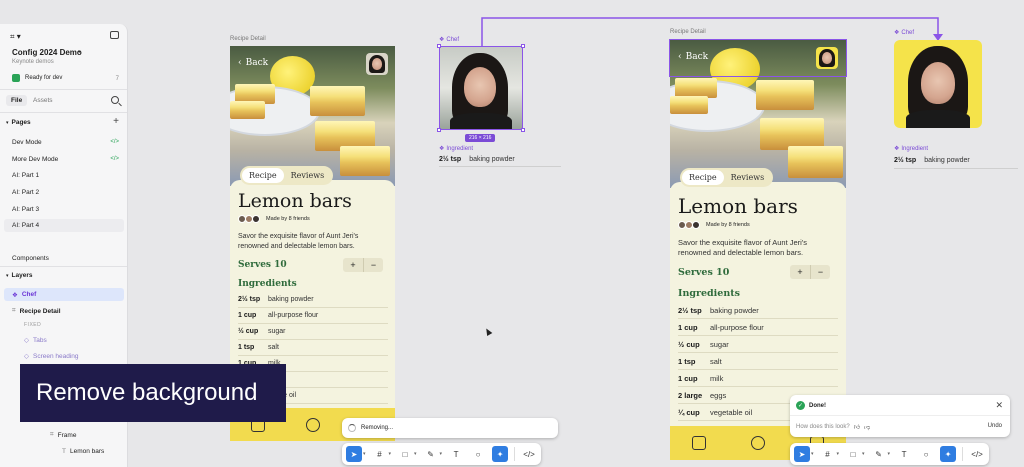  I want to click on chef-avatar, so click(377, 64).